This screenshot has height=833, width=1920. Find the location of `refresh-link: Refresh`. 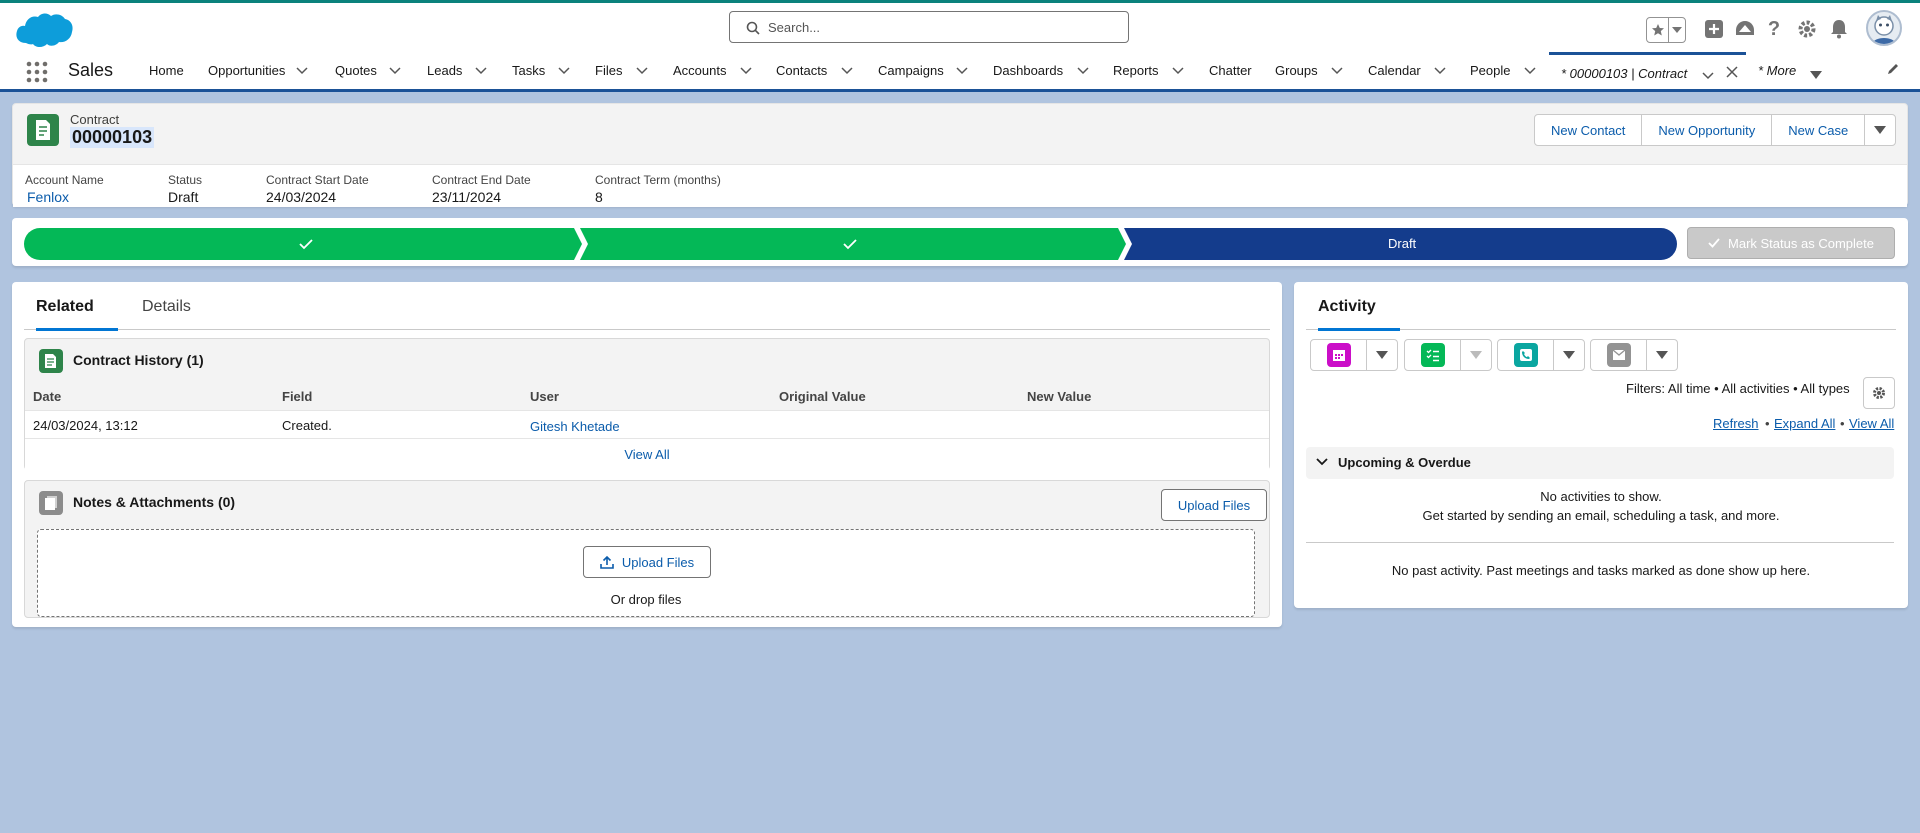

refresh-link: Refresh is located at coordinates (1736, 423).